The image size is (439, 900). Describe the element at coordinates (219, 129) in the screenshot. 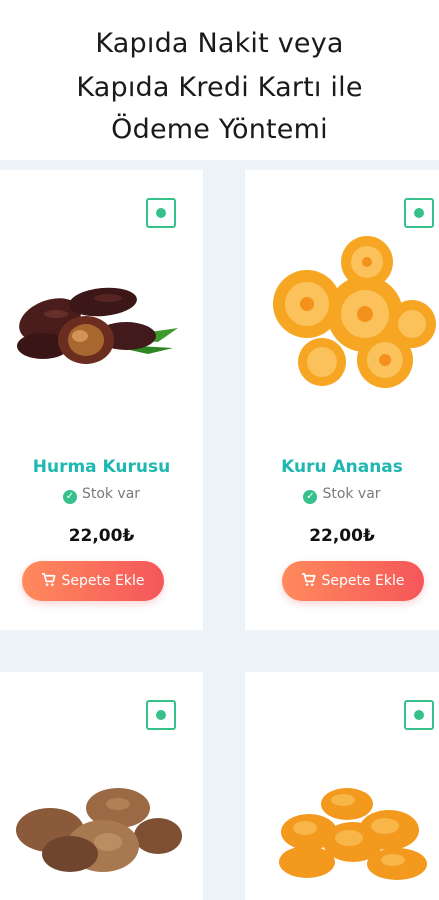

I see `header-line-3: Ödeme Yöntemi` at that location.